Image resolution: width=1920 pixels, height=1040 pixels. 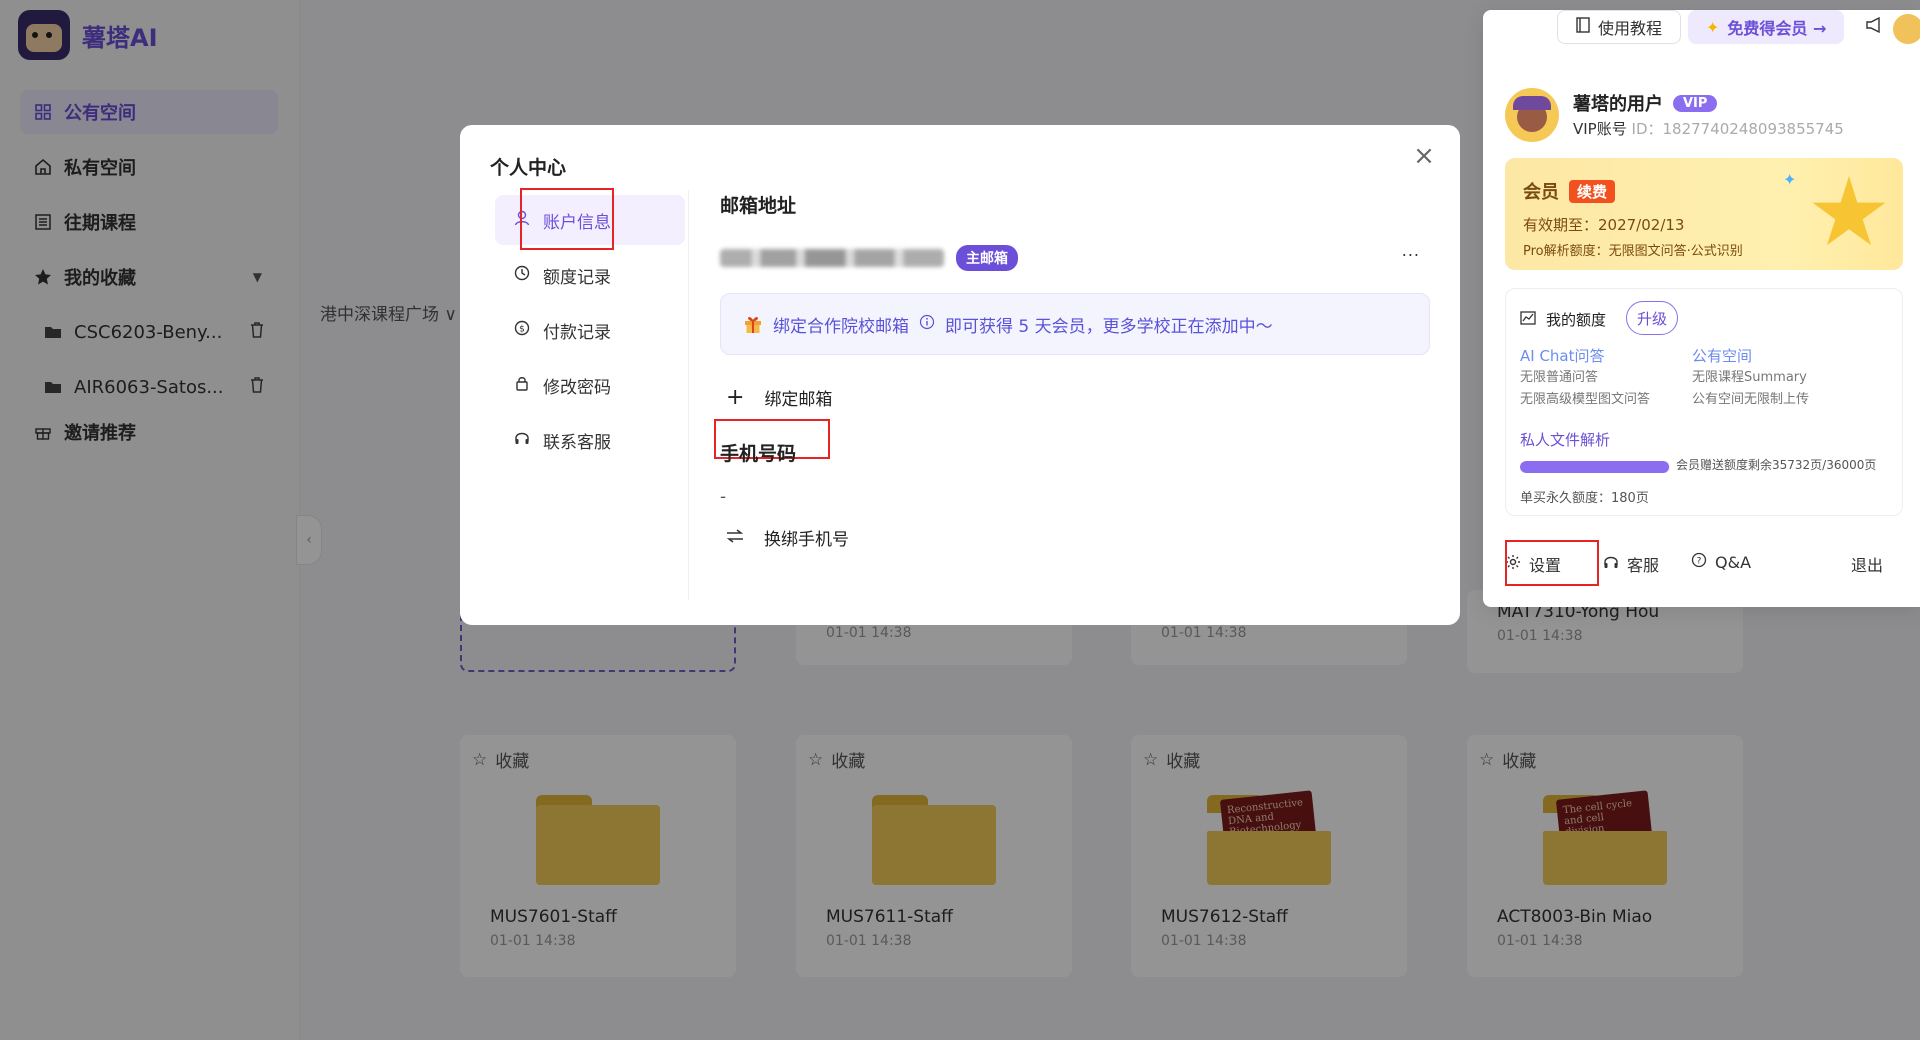 What do you see at coordinates (1695, 103) in the screenshot?
I see `vip-badge: VIP` at bounding box center [1695, 103].